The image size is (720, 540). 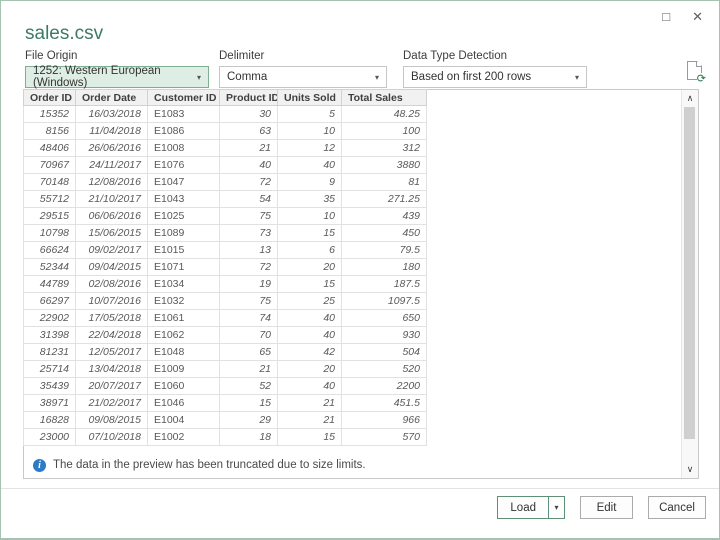 What do you see at coordinates (49, 284) in the screenshot?
I see `table-cell: 44789` at bounding box center [49, 284].